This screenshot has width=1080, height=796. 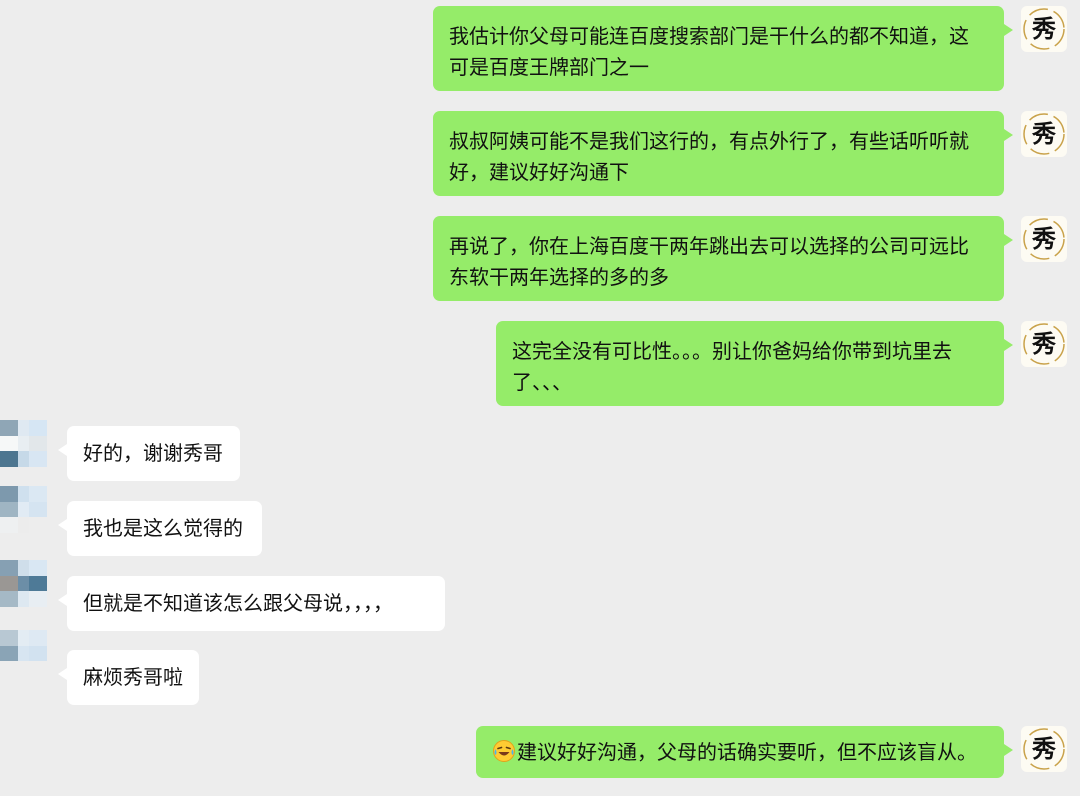 What do you see at coordinates (709, 261) in the screenshot?
I see `message-text: 再说了，你在上海百度干两年跳出去可以选择的公司可远比东软干两年选择的多的多` at bounding box center [709, 261].